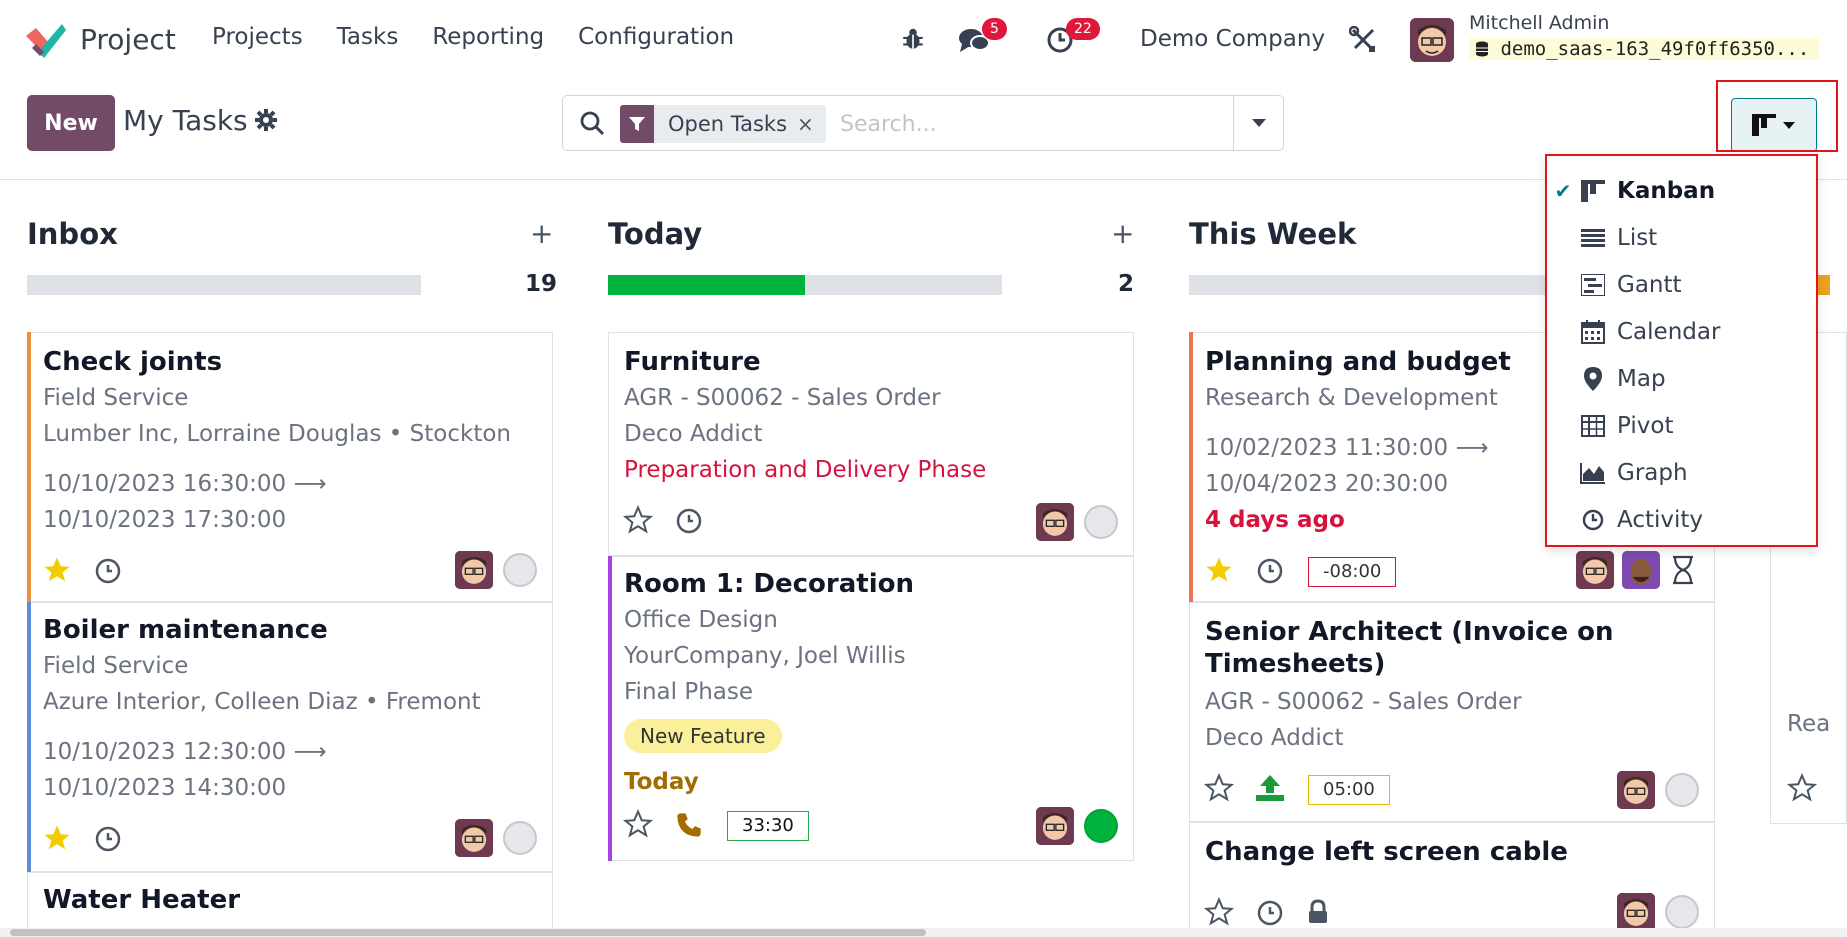  Describe the element at coordinates (1637, 238) in the screenshot. I see `view-label: List` at that location.